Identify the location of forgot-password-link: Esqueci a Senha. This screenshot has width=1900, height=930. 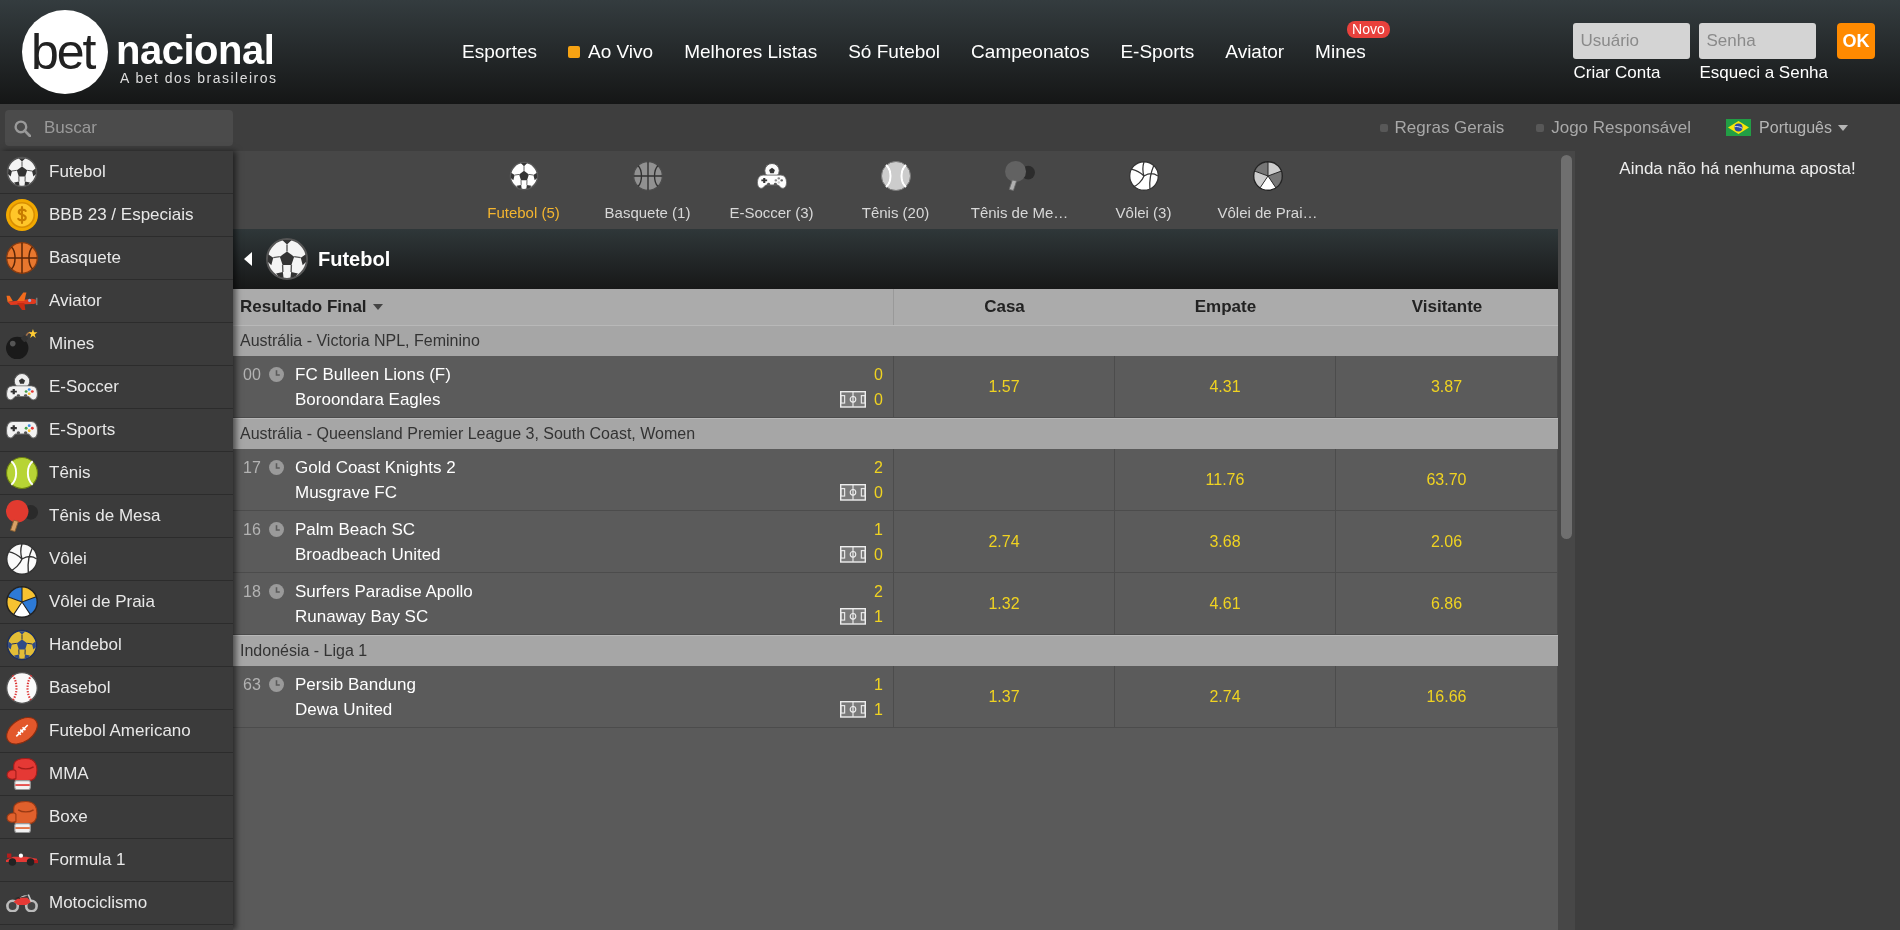
(1763, 73).